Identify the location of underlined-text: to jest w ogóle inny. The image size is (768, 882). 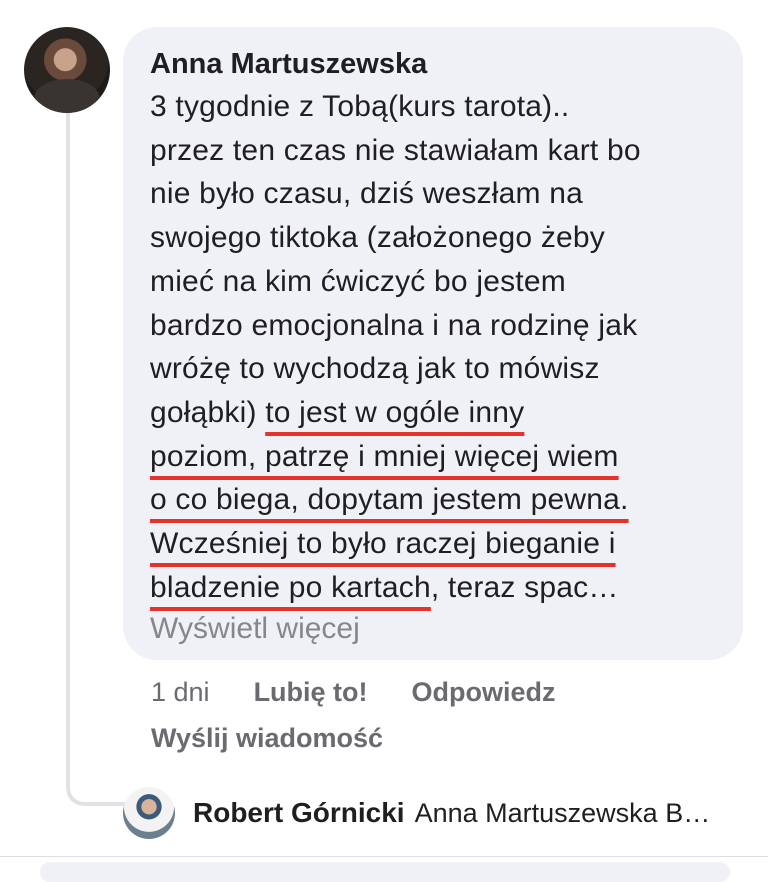
(395, 412).